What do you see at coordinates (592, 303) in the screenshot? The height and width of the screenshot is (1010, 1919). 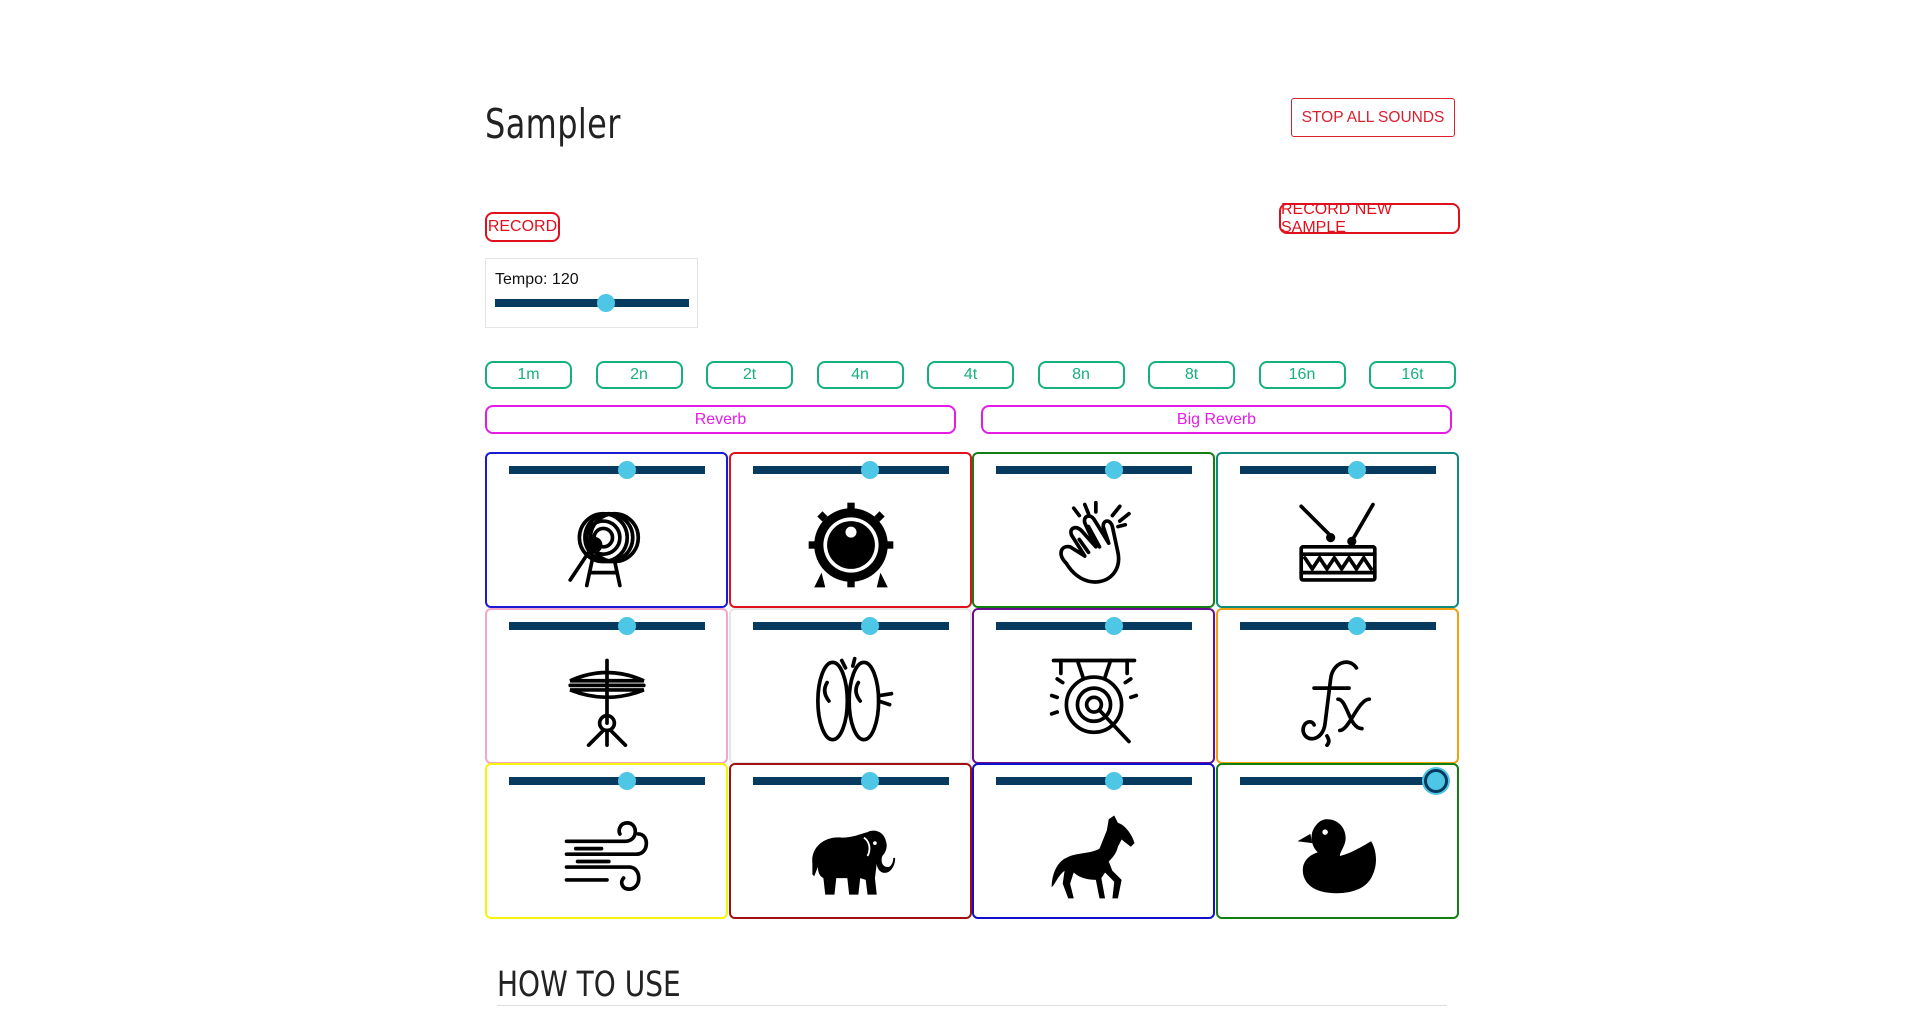 I see `tempo-slider` at bounding box center [592, 303].